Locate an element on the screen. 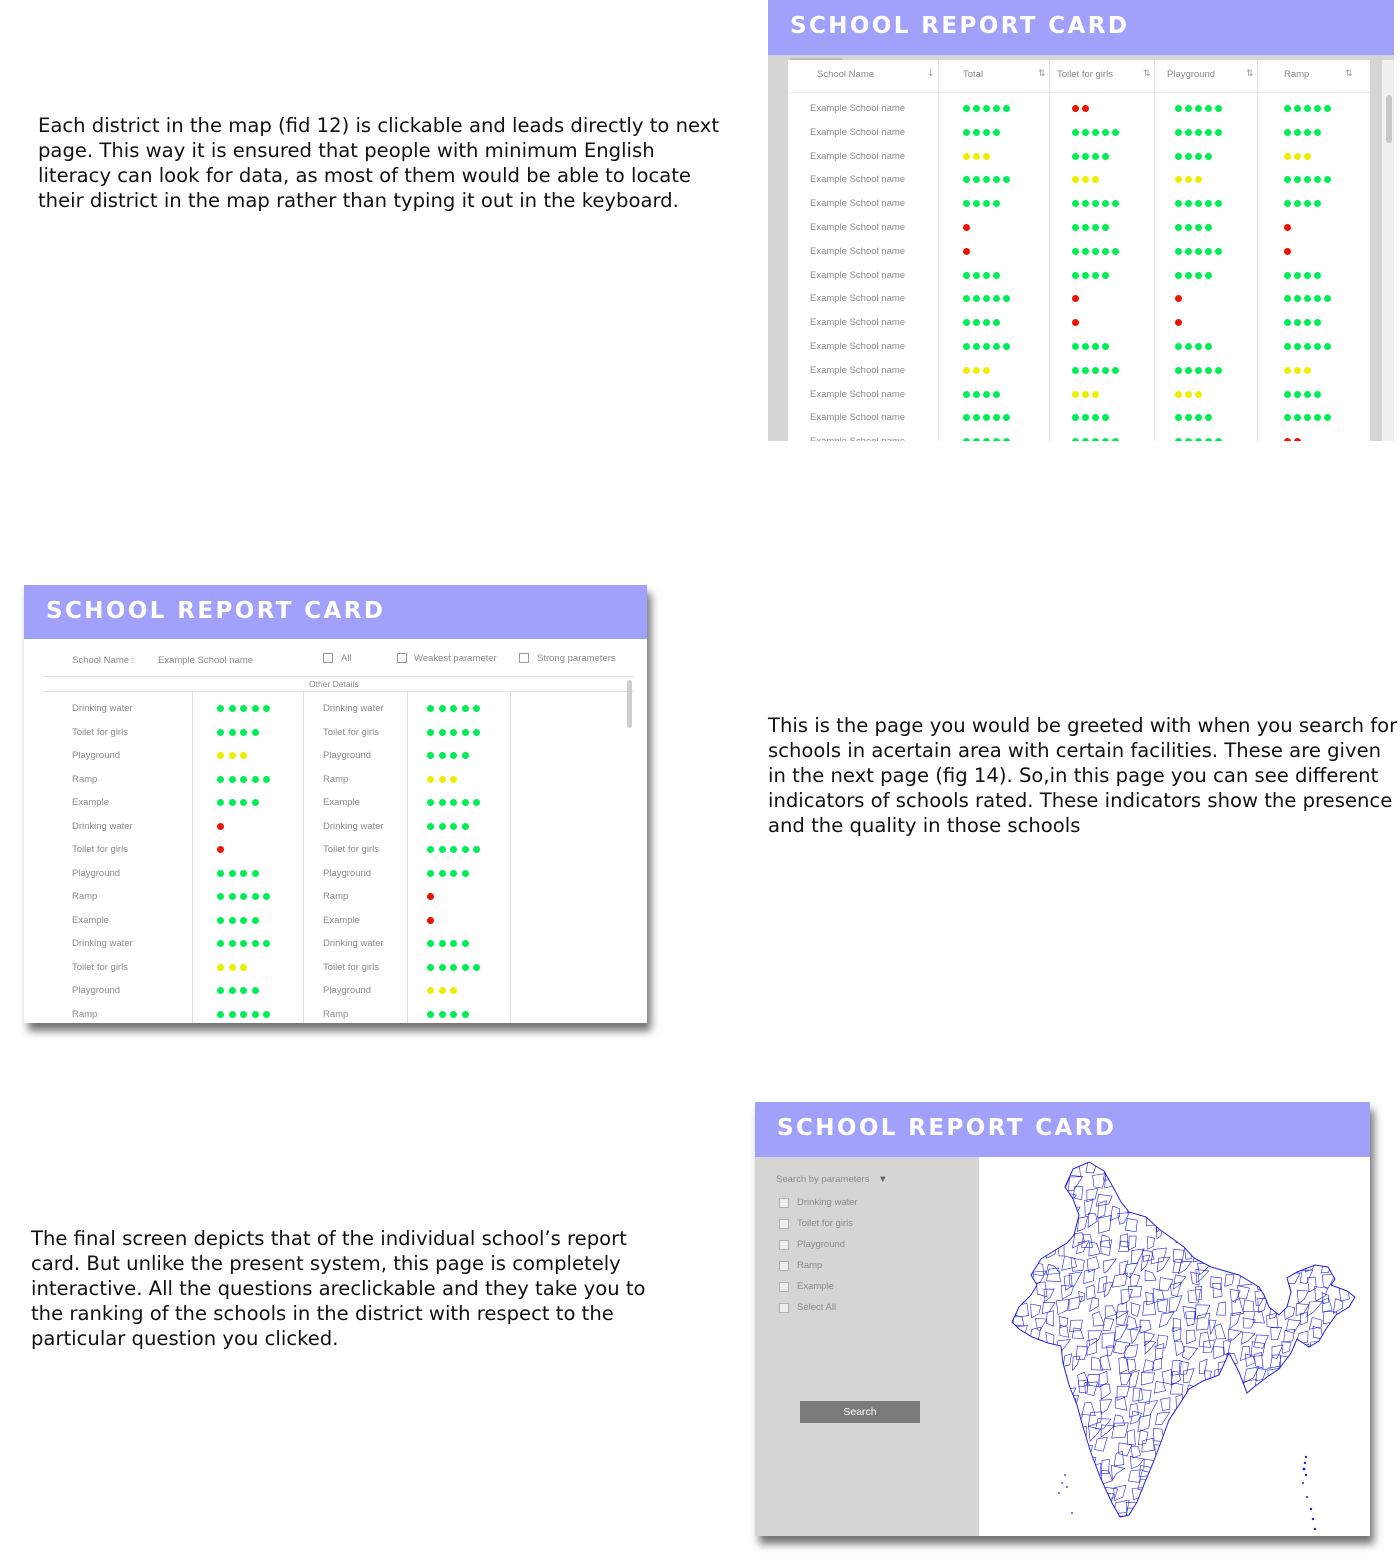 The width and height of the screenshot is (1400, 1559). filter-all-checkbox is located at coordinates (328, 658).